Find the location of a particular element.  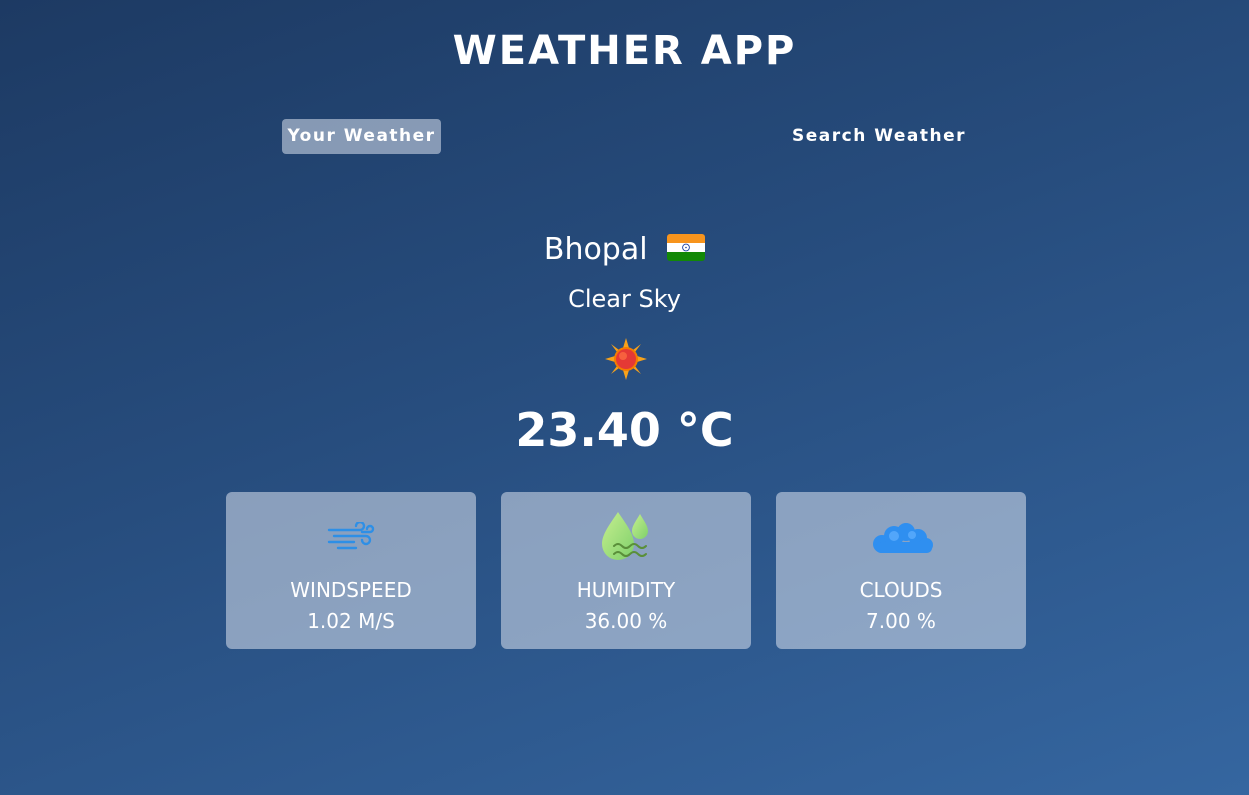

tab-your-weather: Your Weather is located at coordinates (361, 136).